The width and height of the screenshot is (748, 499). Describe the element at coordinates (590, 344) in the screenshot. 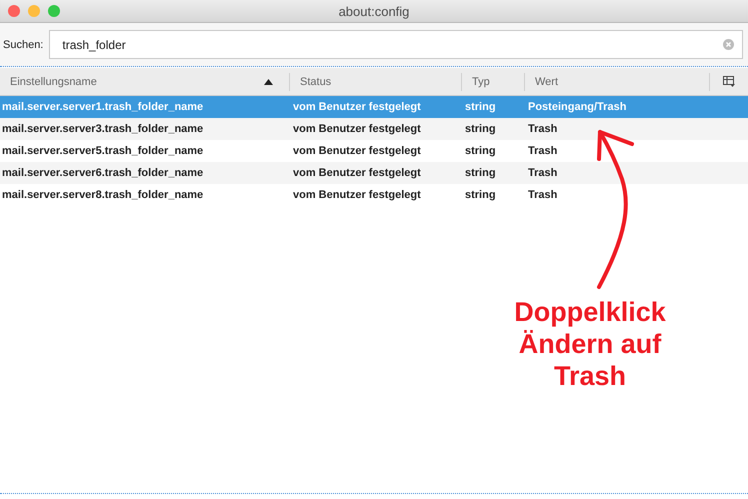

I see `annotation-text: Doppelklick Ändern auf Trash` at that location.